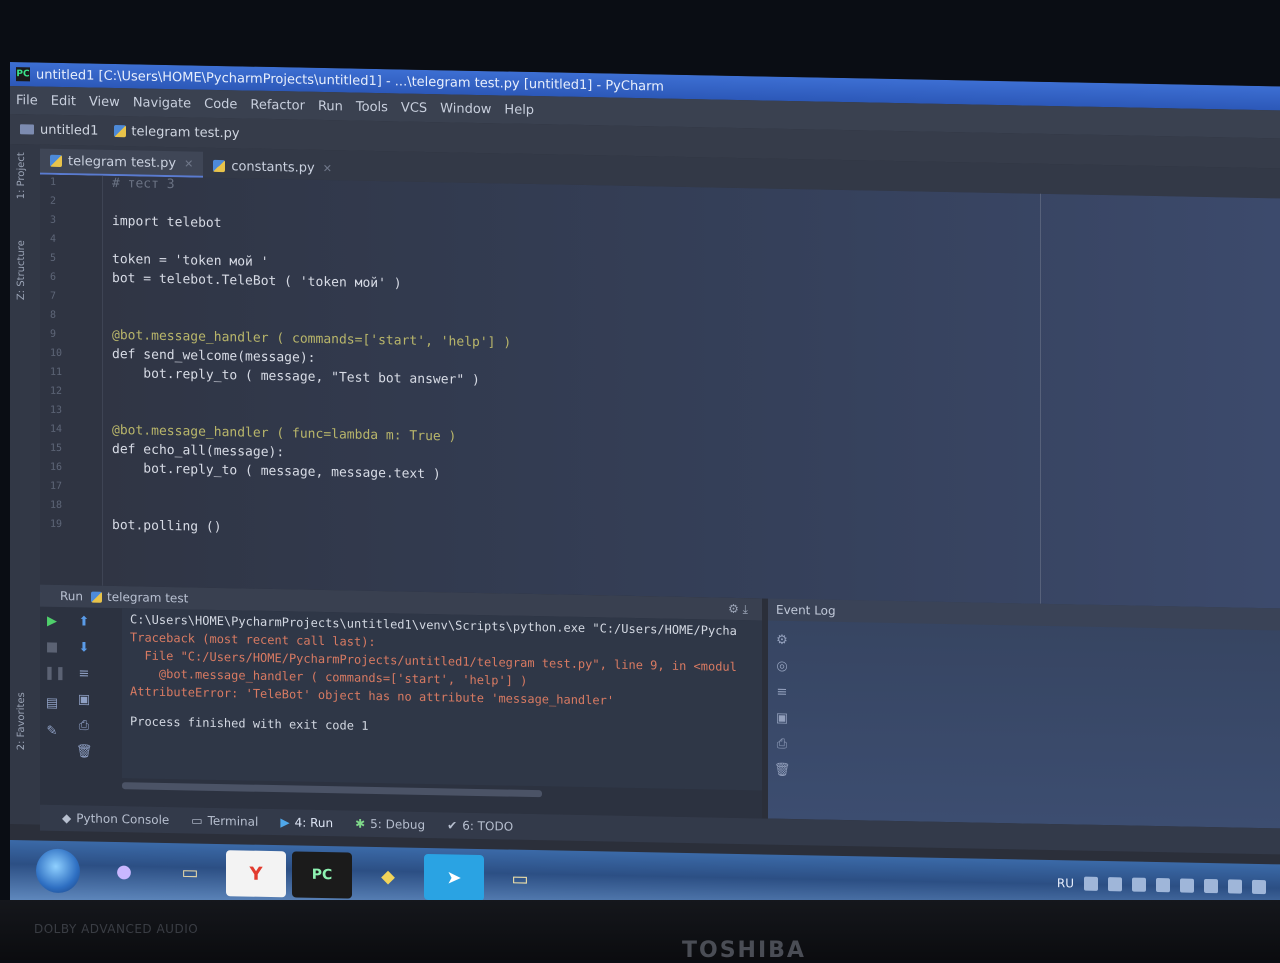 The width and height of the screenshot is (1280, 963). Describe the element at coordinates (167, 222) in the screenshot. I see `code-line: import telebot` at that location.